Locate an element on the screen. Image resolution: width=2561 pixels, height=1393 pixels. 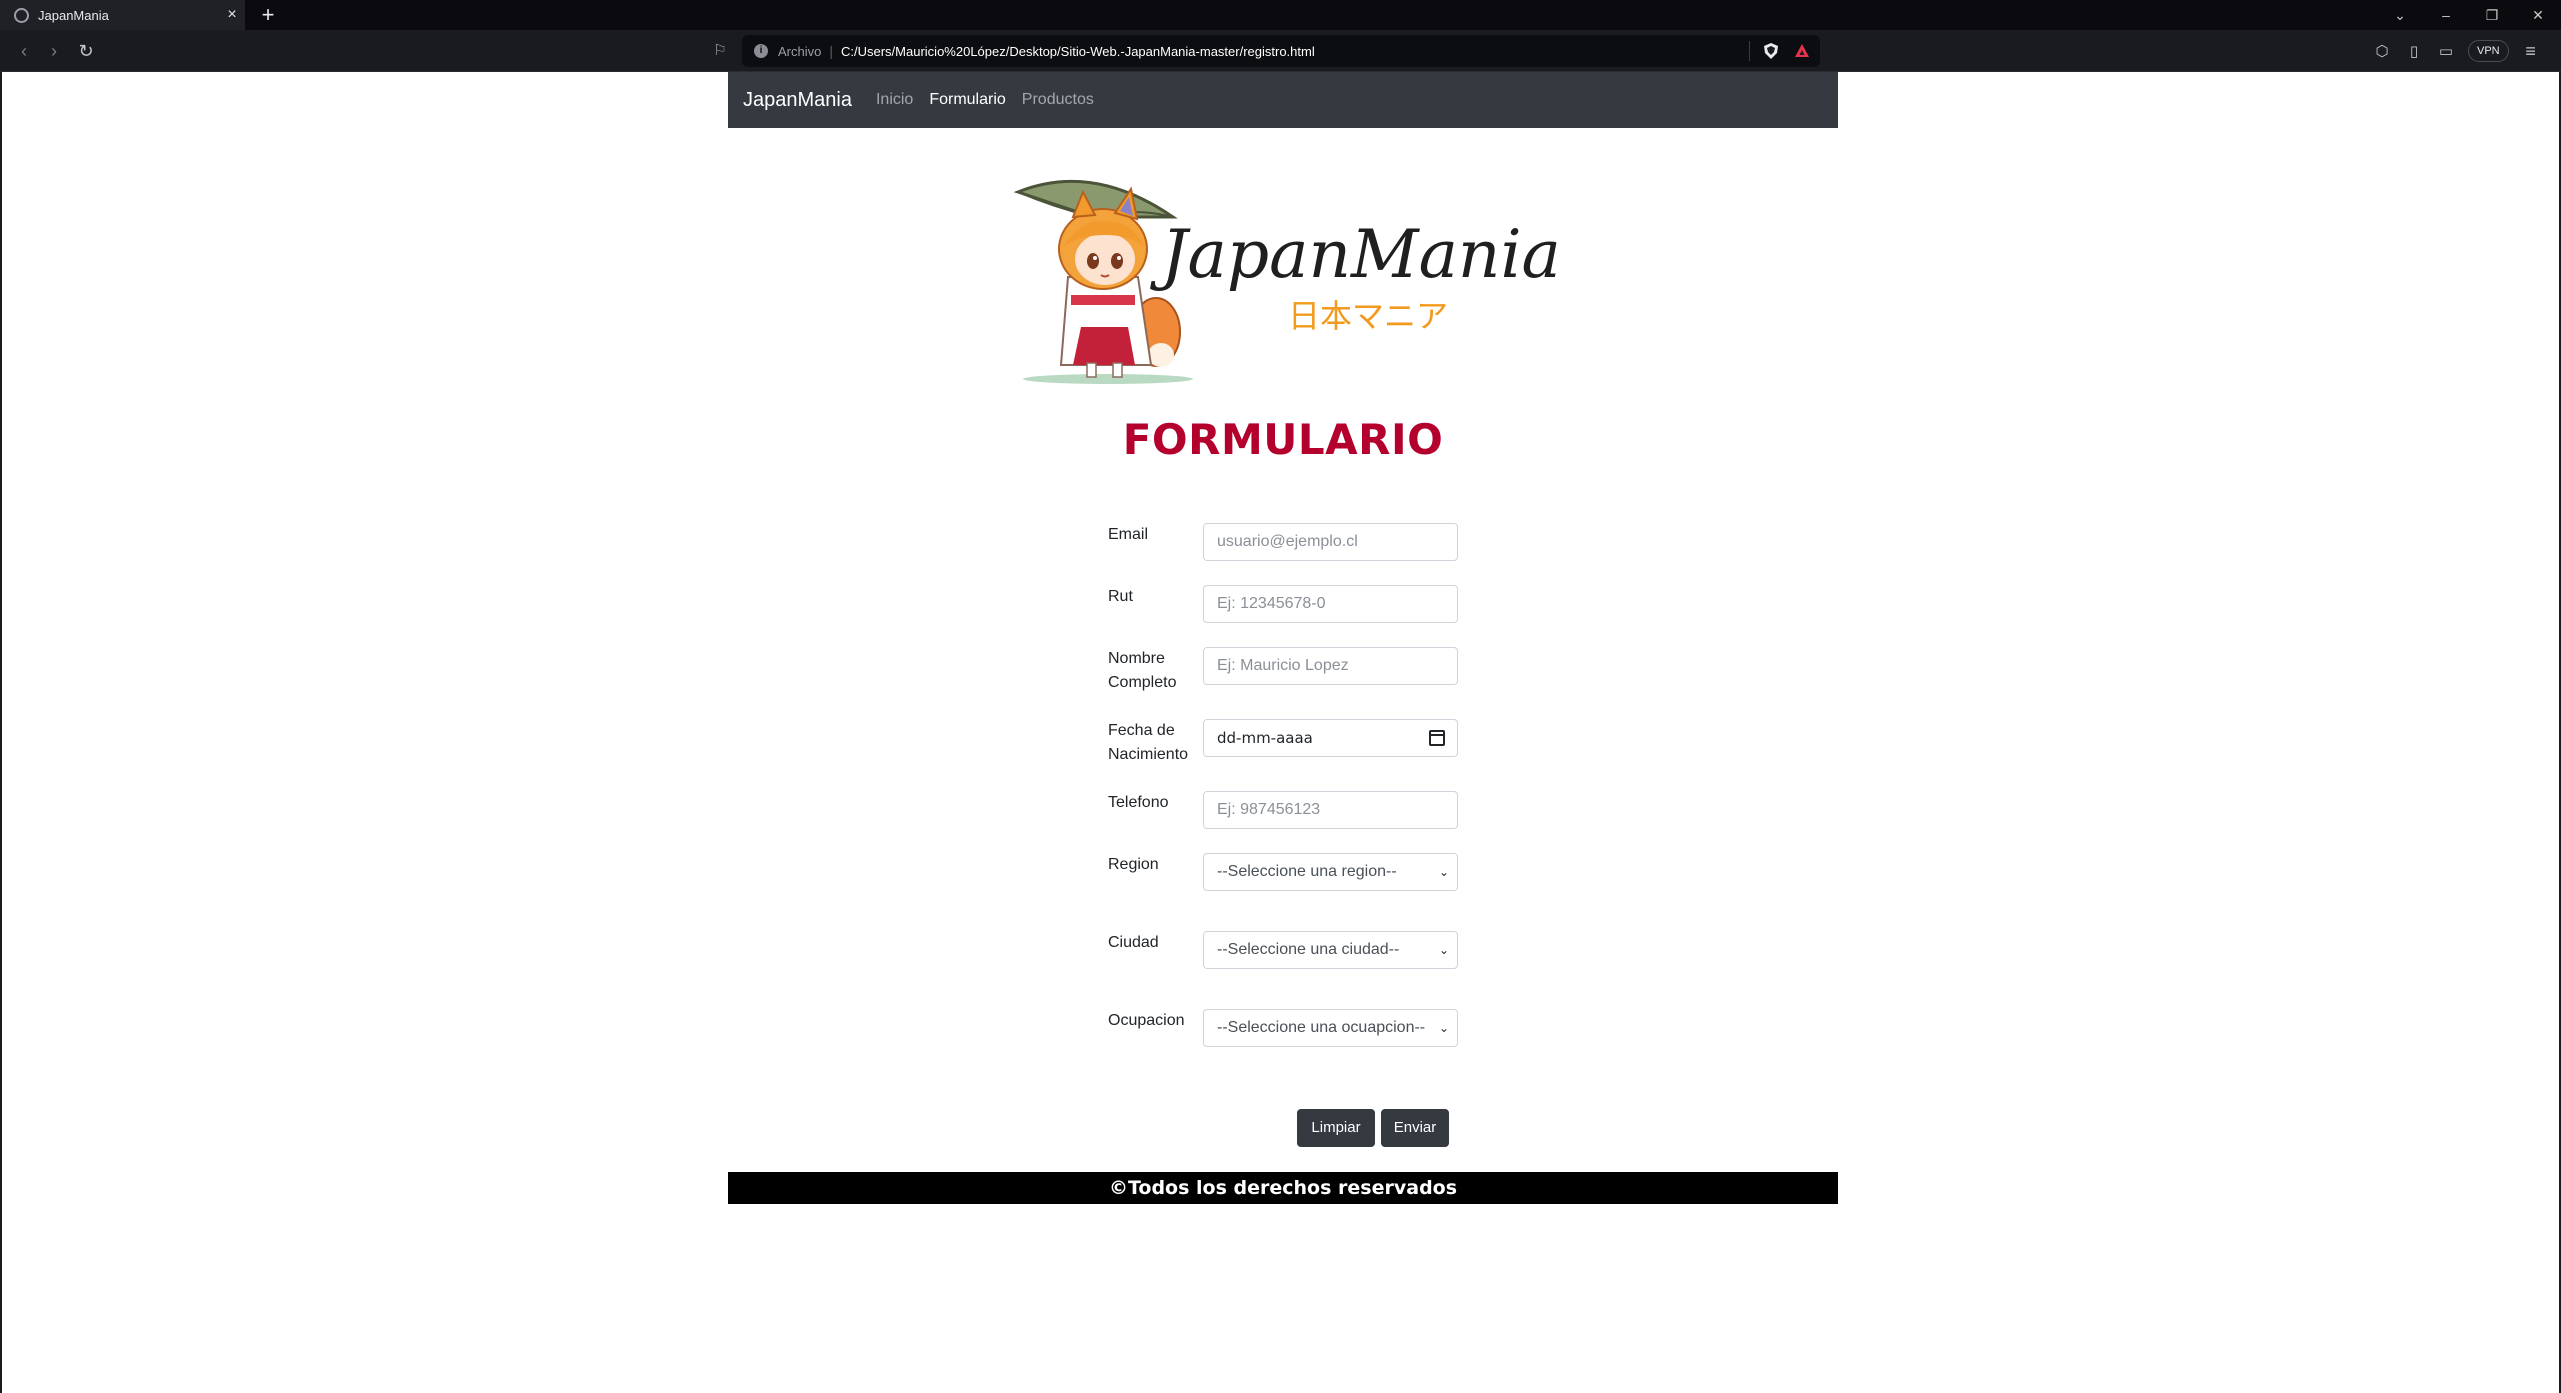
ciudad-selected: --Seleccione una ciudad-- is located at coordinates (1308, 949).